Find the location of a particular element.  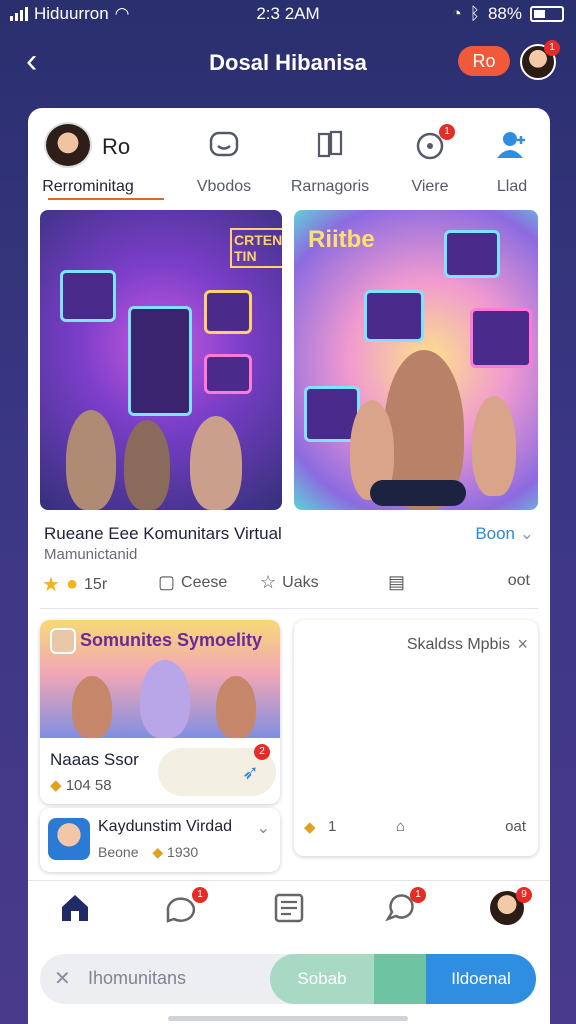

bottom-nav: 1 1 9 is located at coordinates (289, 912).